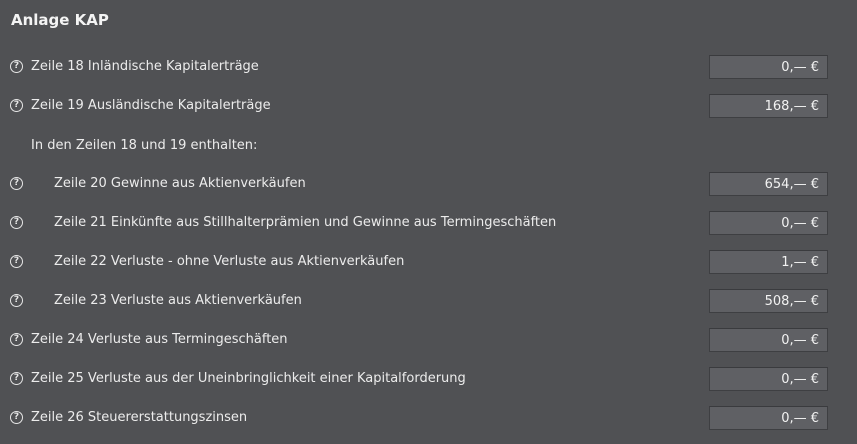  I want to click on row-label: Zeile 23 Verluste aus Aktienverkäufen, so click(178, 300).